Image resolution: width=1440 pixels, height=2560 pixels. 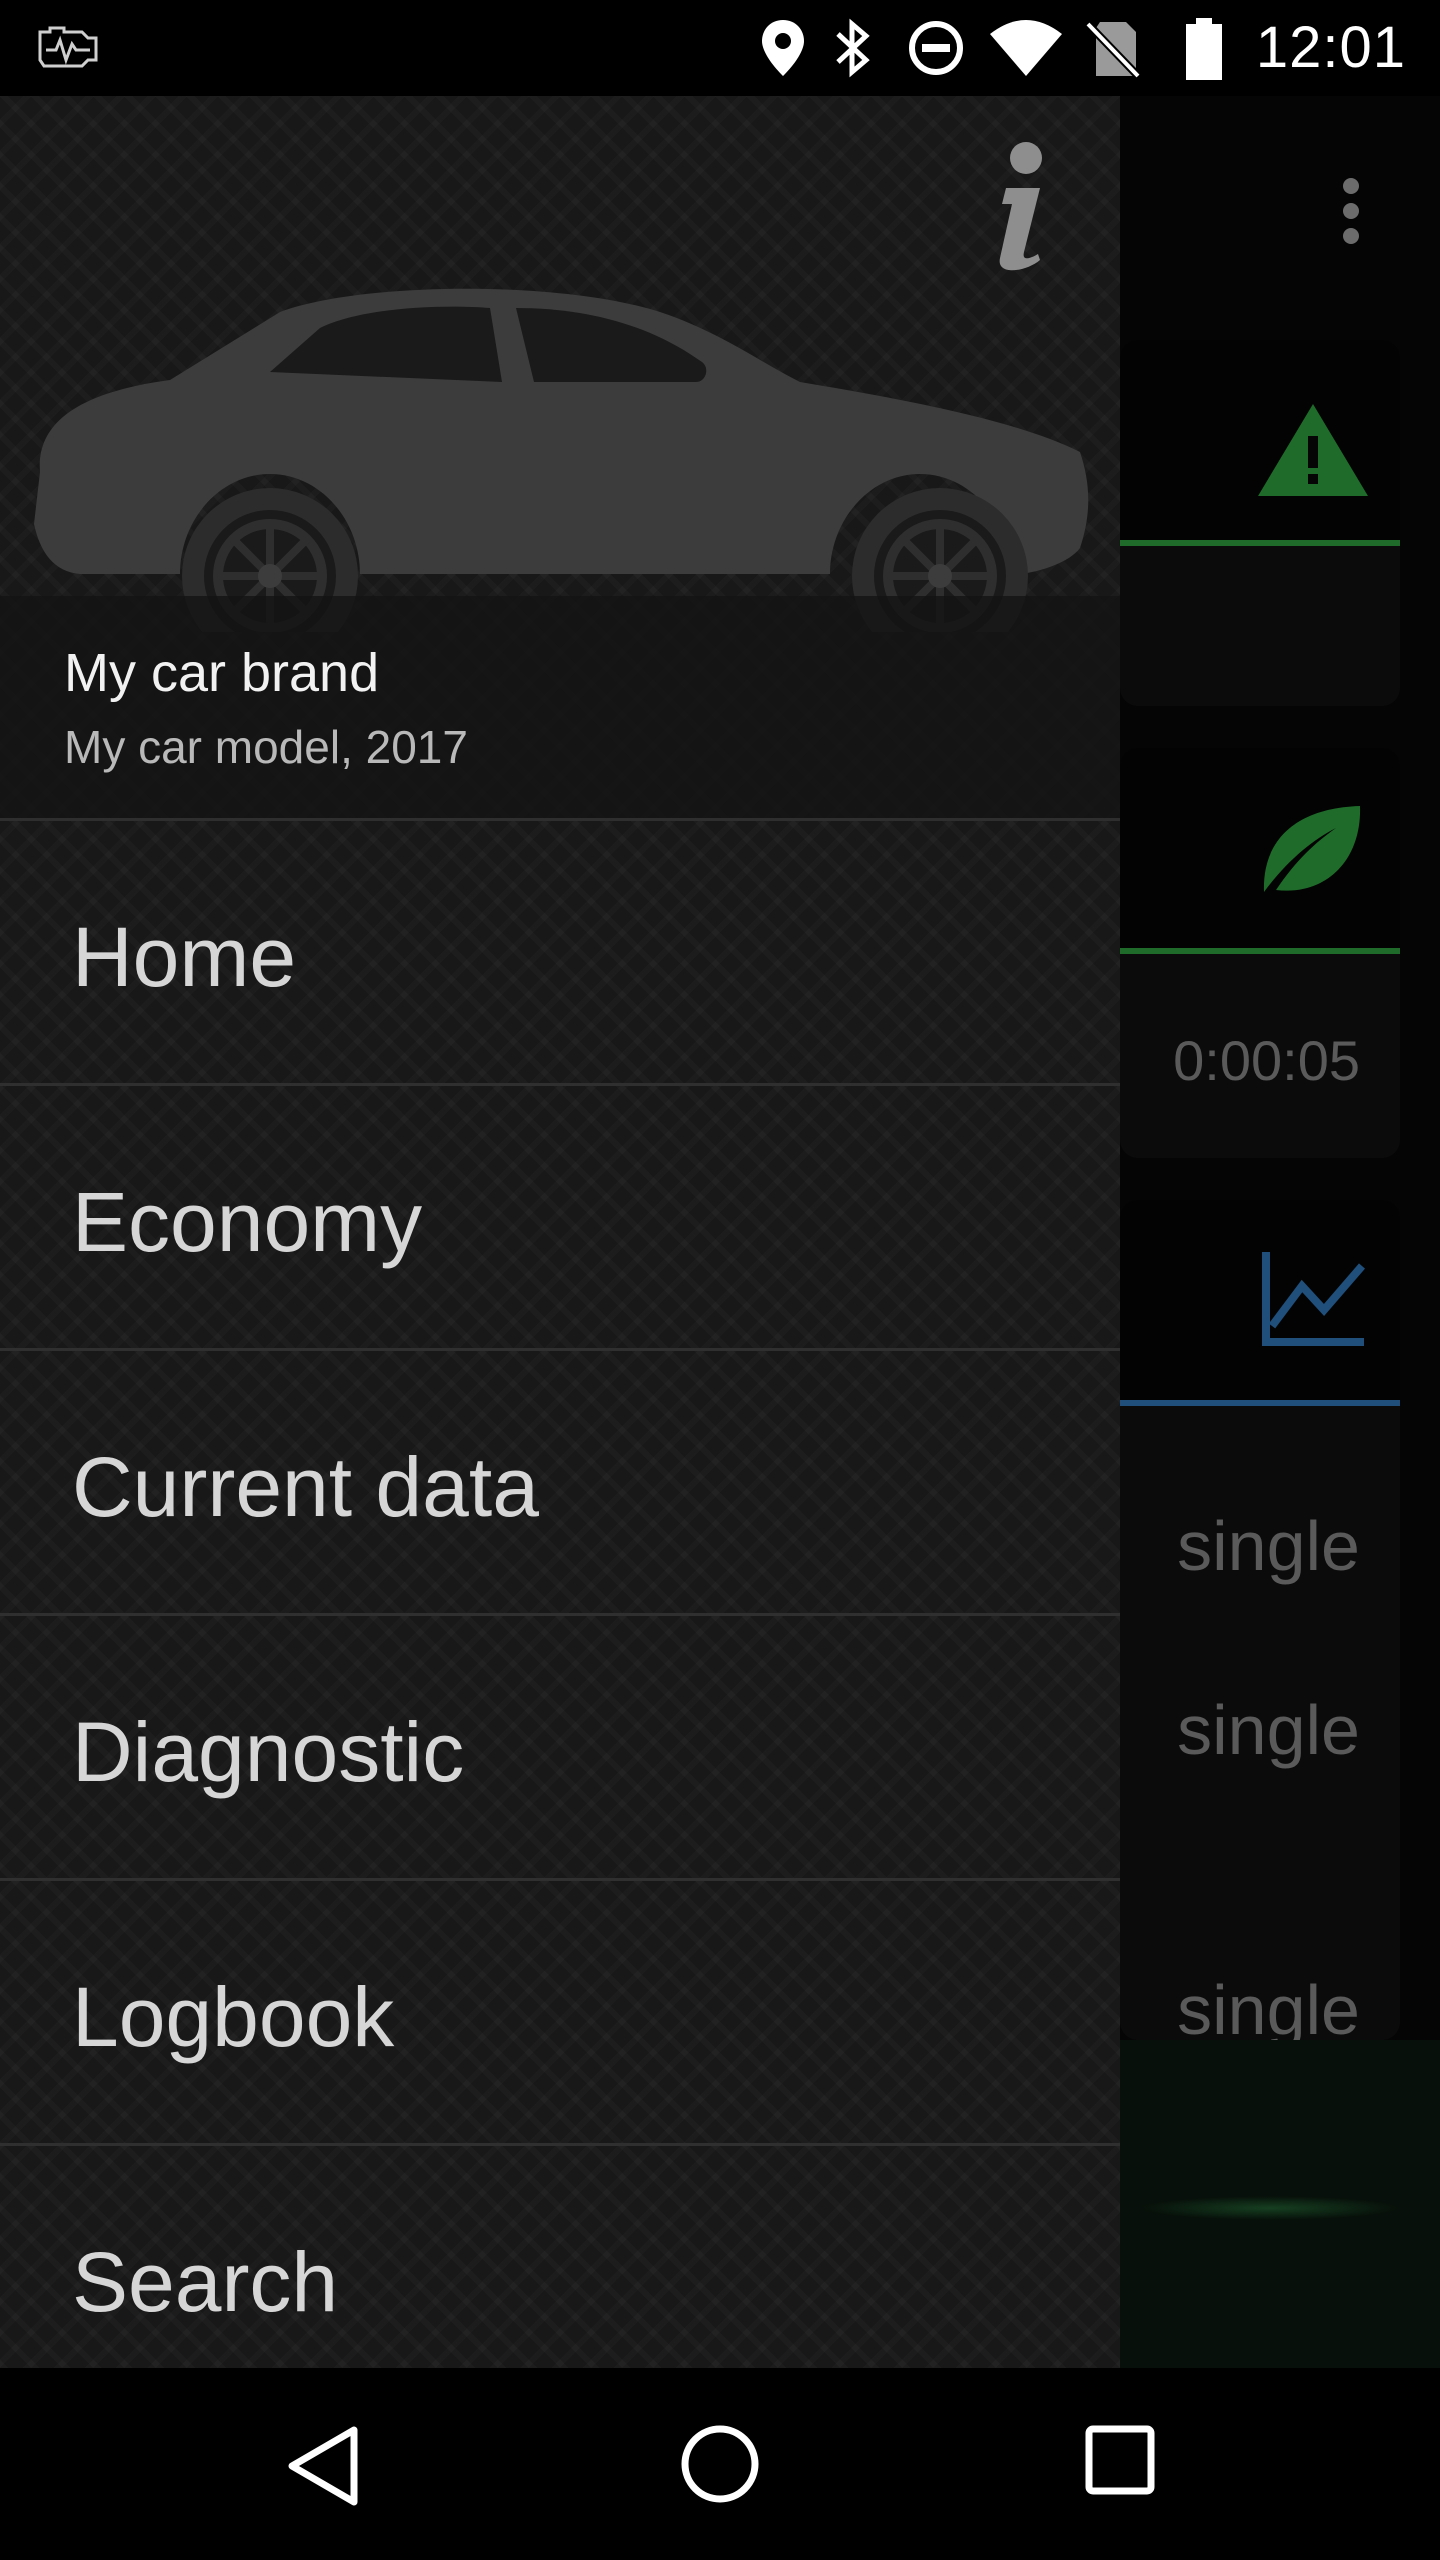 What do you see at coordinates (1270, 2208) in the screenshot?
I see `bottom-glow` at bounding box center [1270, 2208].